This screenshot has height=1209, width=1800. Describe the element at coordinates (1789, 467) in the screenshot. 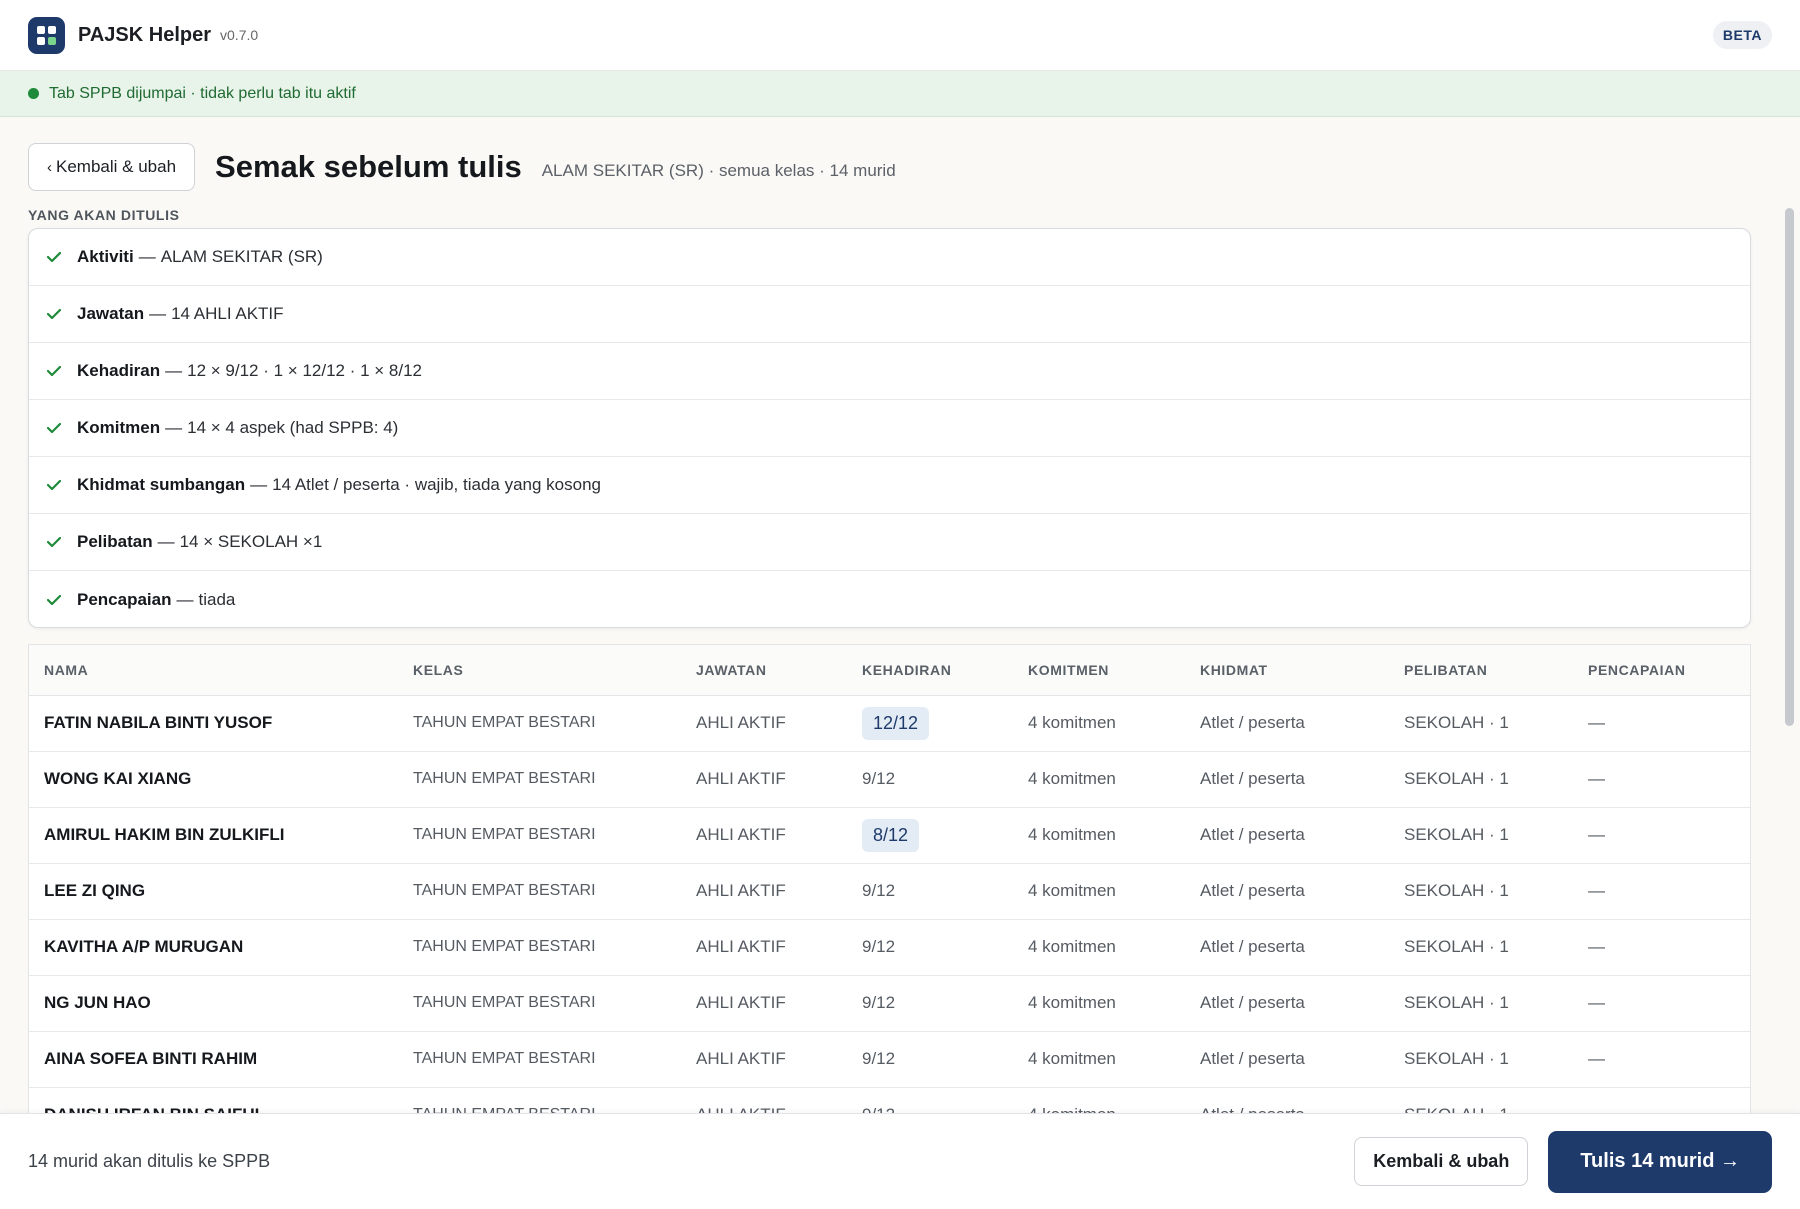

I see `scrollbar-thumb` at that location.